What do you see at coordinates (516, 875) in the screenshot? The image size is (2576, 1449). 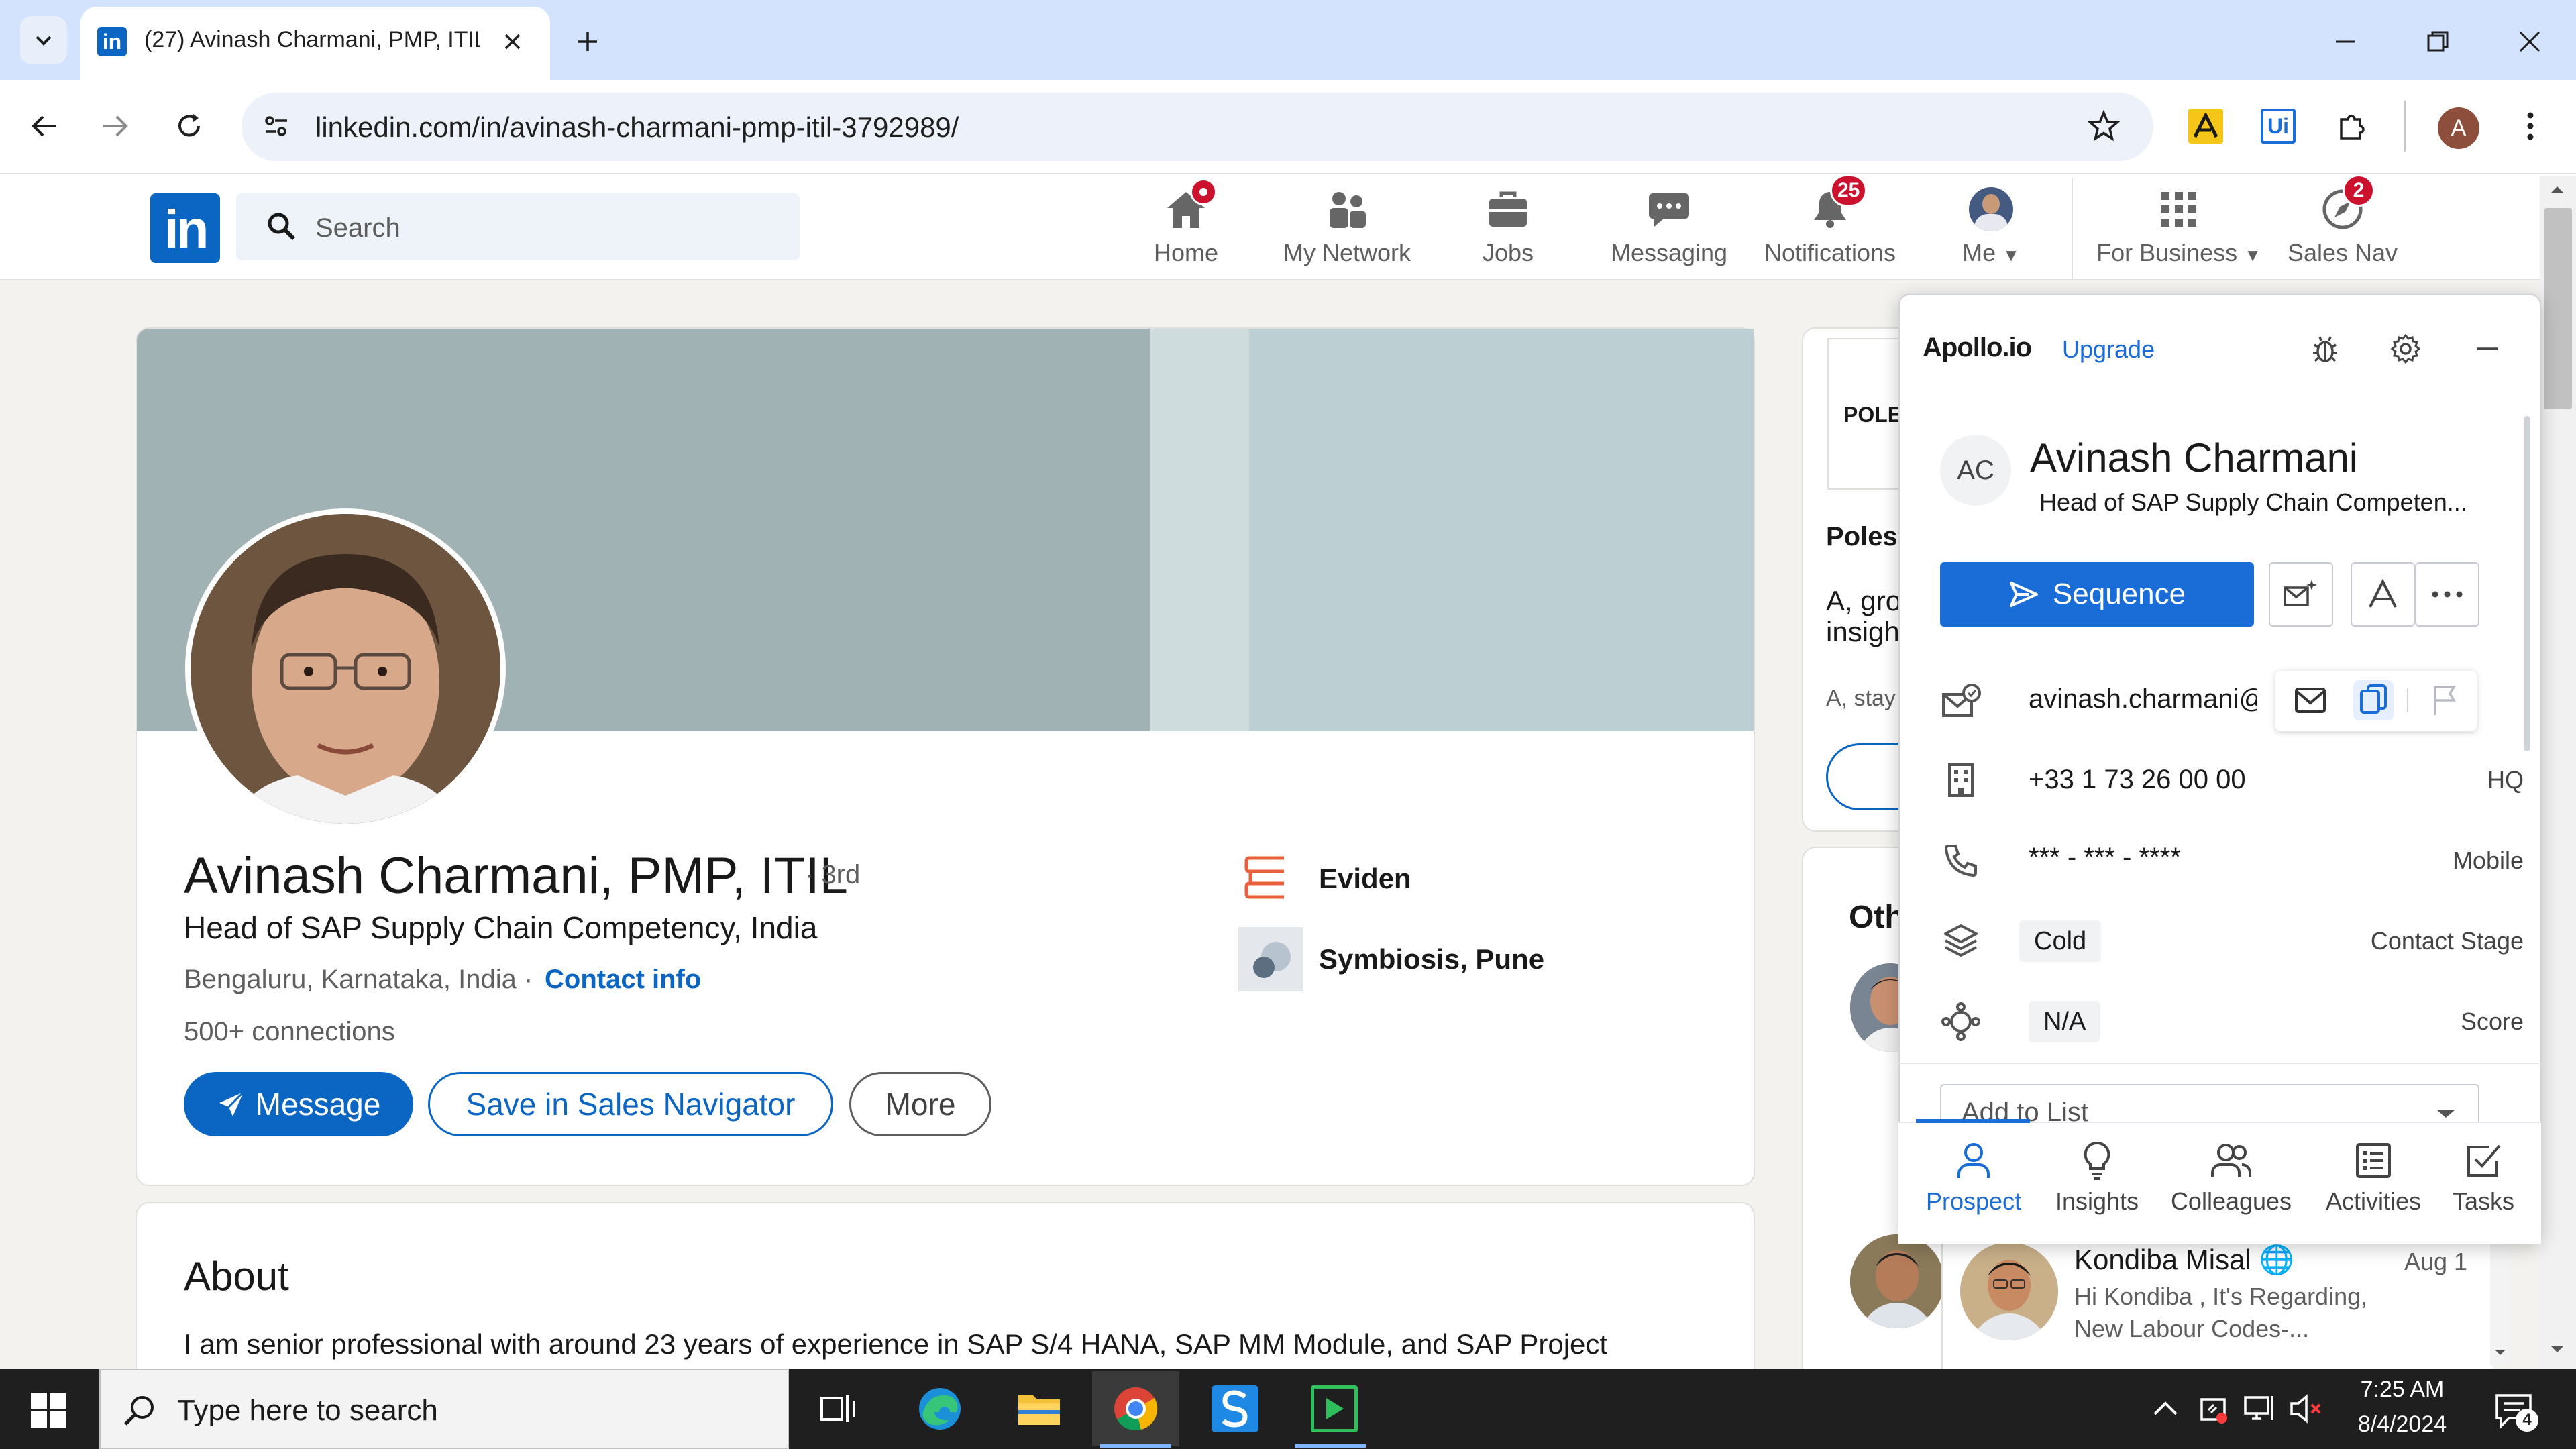 I see `profile-name: Avinash Charmani, PMP, ITIL` at bounding box center [516, 875].